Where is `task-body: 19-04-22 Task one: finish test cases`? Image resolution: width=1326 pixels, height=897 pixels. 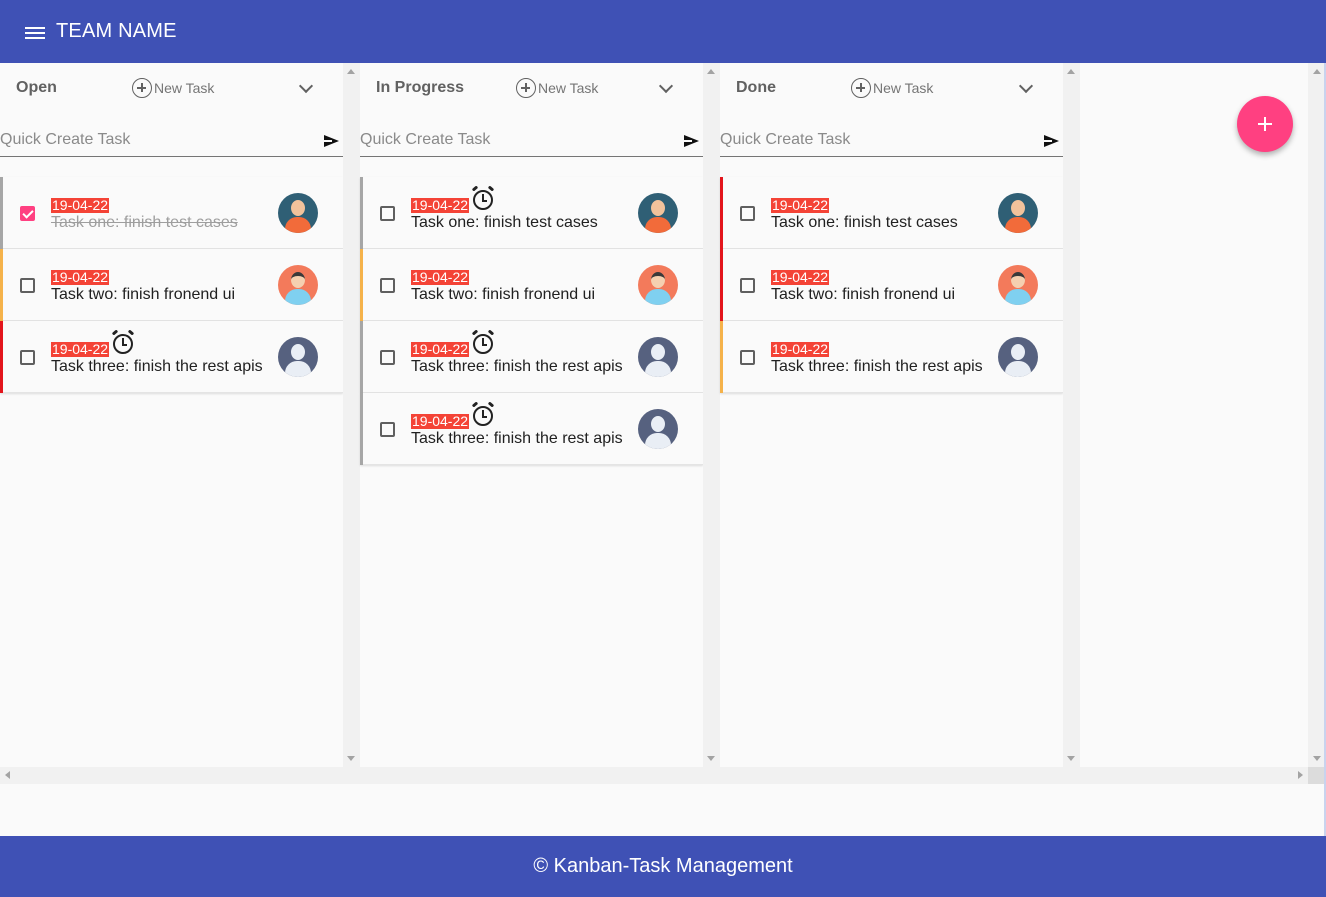
task-body: 19-04-22 Task one: finish test cases is located at coordinates (158, 213).